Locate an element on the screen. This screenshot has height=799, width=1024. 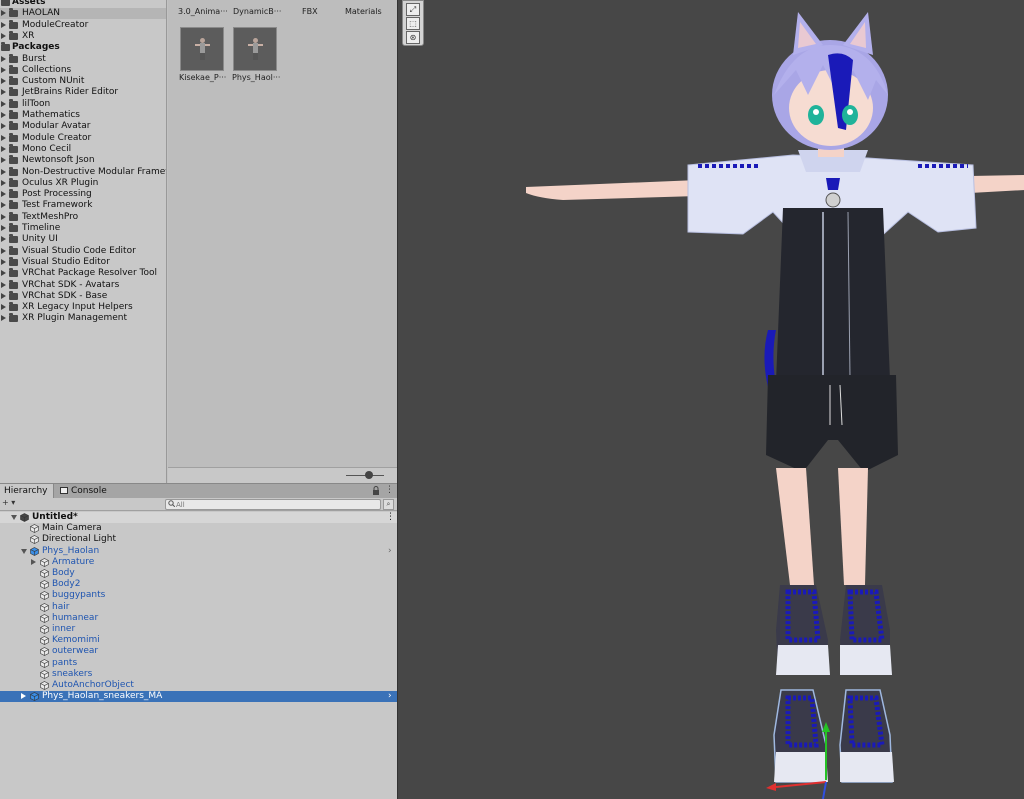
search-filter-icon: ⌕ is located at coordinates (388, 504).